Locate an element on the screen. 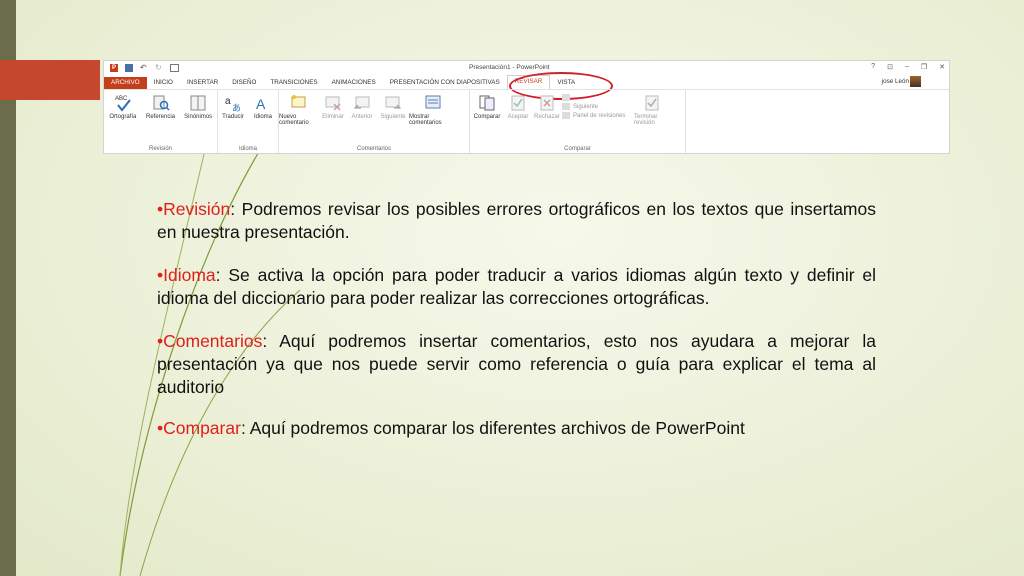  language-icon: A is located at coordinates (261, 104).